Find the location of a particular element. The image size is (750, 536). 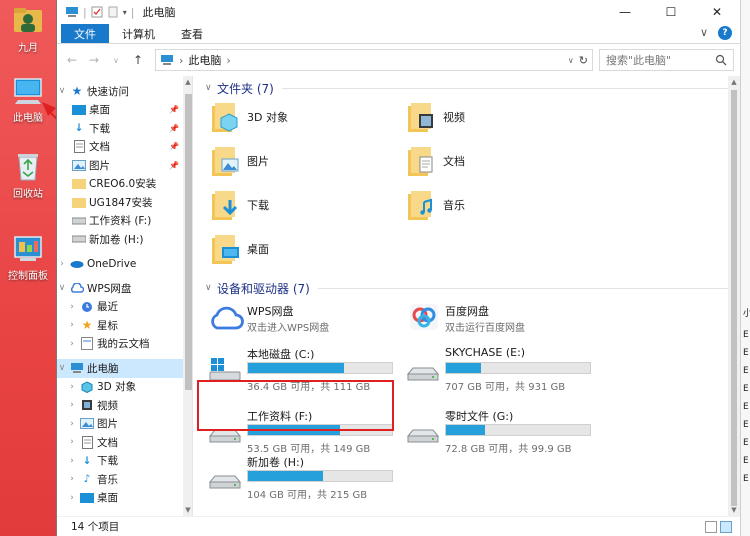

quick-access-toolbar: | ▾ | is located at coordinates (99, 12).